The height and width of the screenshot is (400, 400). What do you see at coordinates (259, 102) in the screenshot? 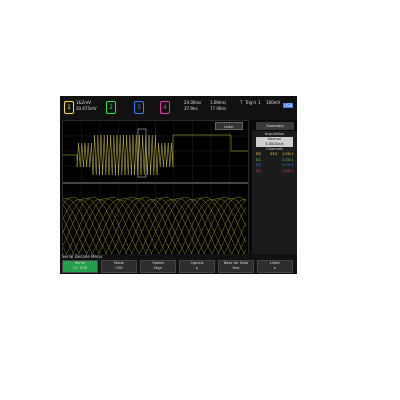
I see `trigger-source: 1` at bounding box center [259, 102].